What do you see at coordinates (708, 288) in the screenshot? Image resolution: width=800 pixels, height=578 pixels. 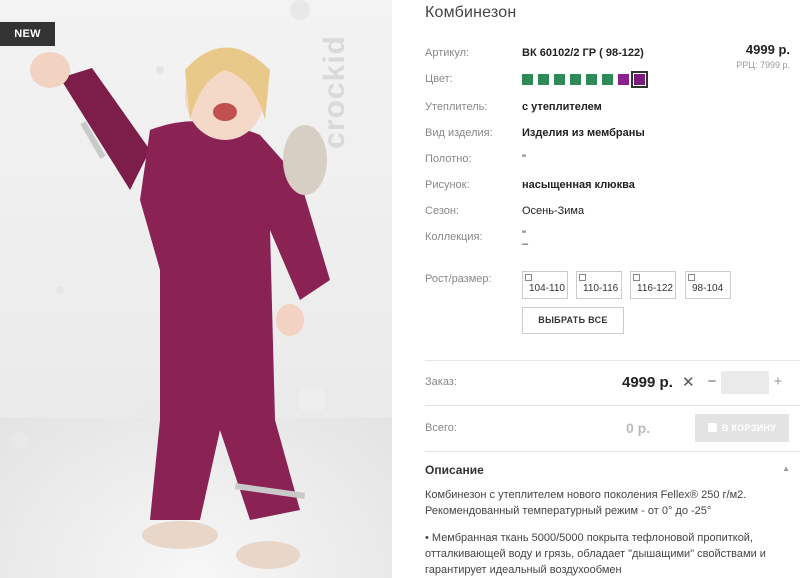 I see `size-chip-label: 98-104` at bounding box center [708, 288].